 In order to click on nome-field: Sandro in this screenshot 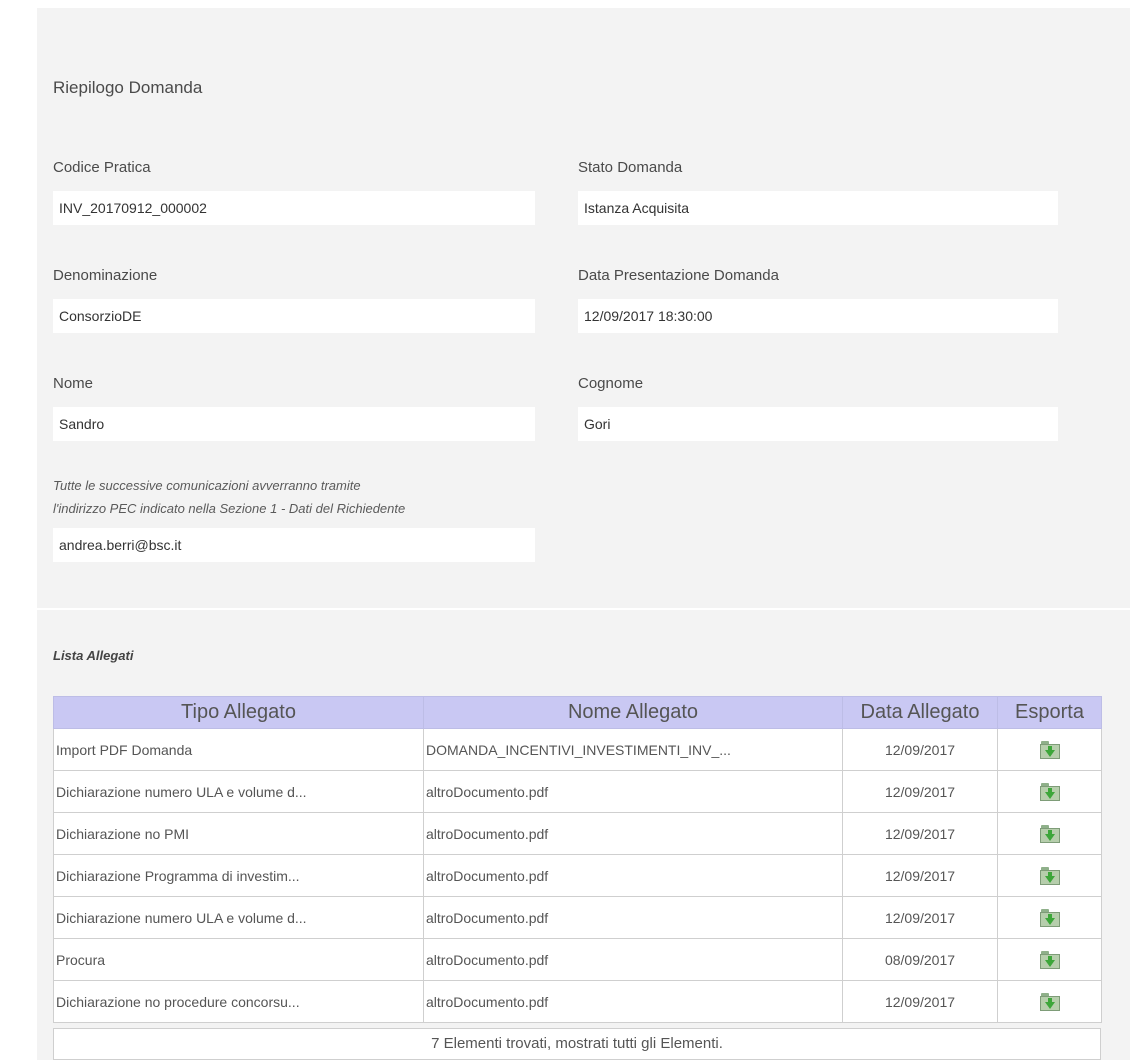, I will do `click(294, 424)`.